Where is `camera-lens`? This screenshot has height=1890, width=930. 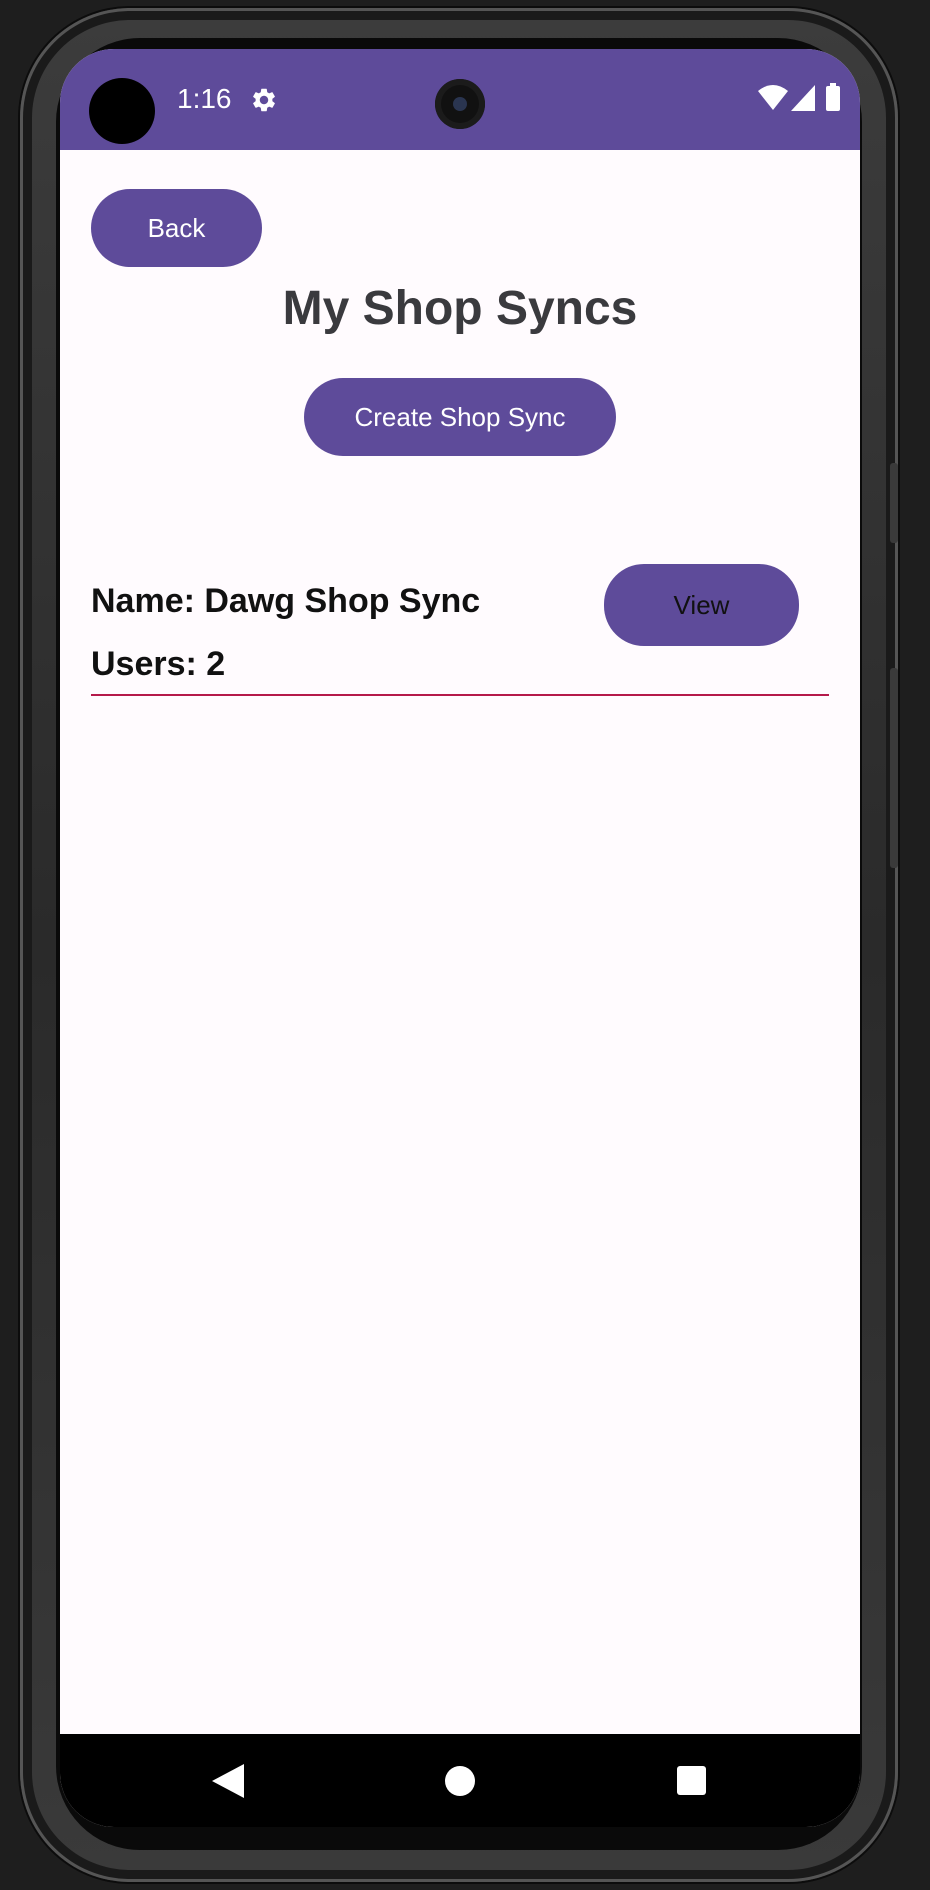
camera-lens is located at coordinates (460, 104).